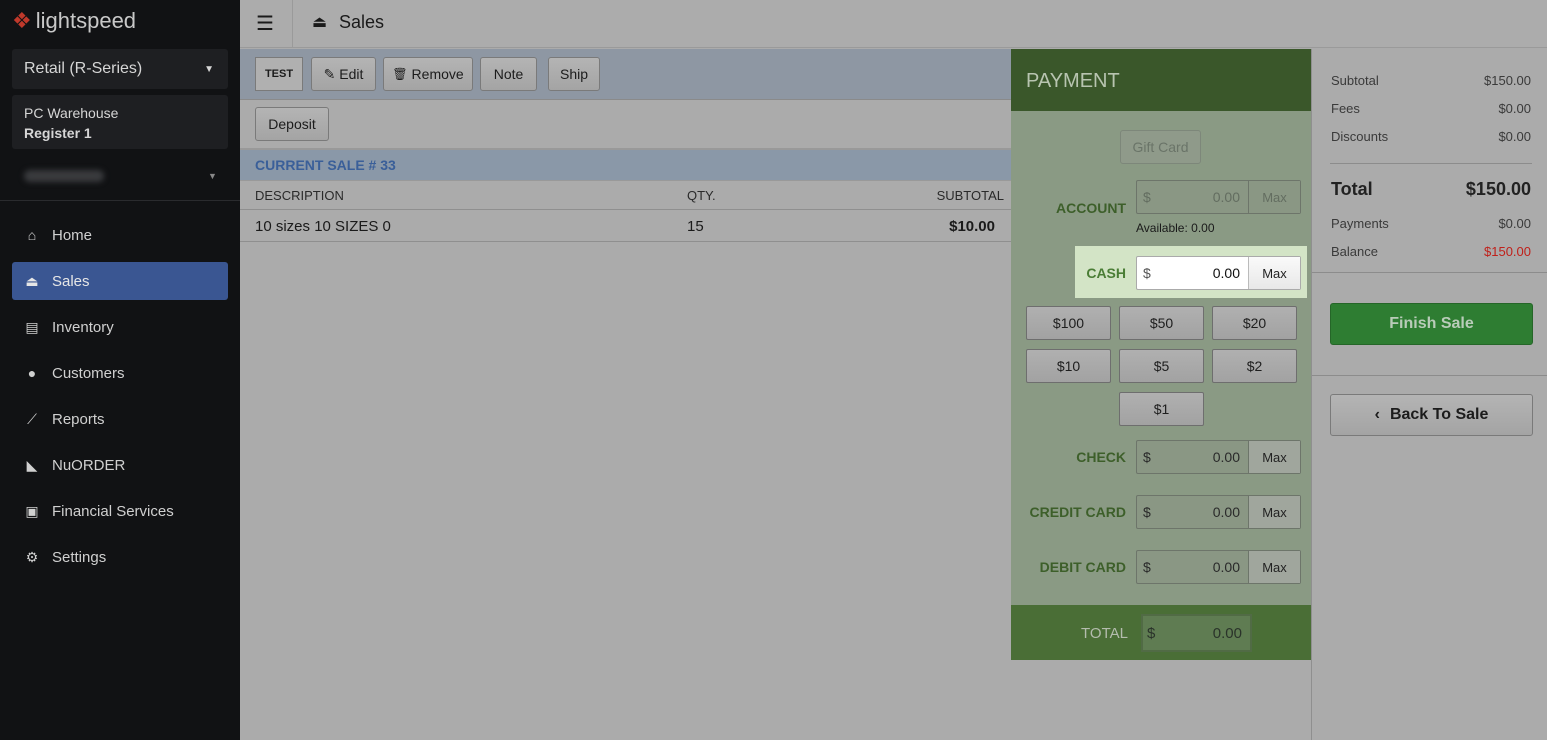  What do you see at coordinates (1218, 197) in the screenshot?
I see `account-input: $0.00 Max` at bounding box center [1218, 197].